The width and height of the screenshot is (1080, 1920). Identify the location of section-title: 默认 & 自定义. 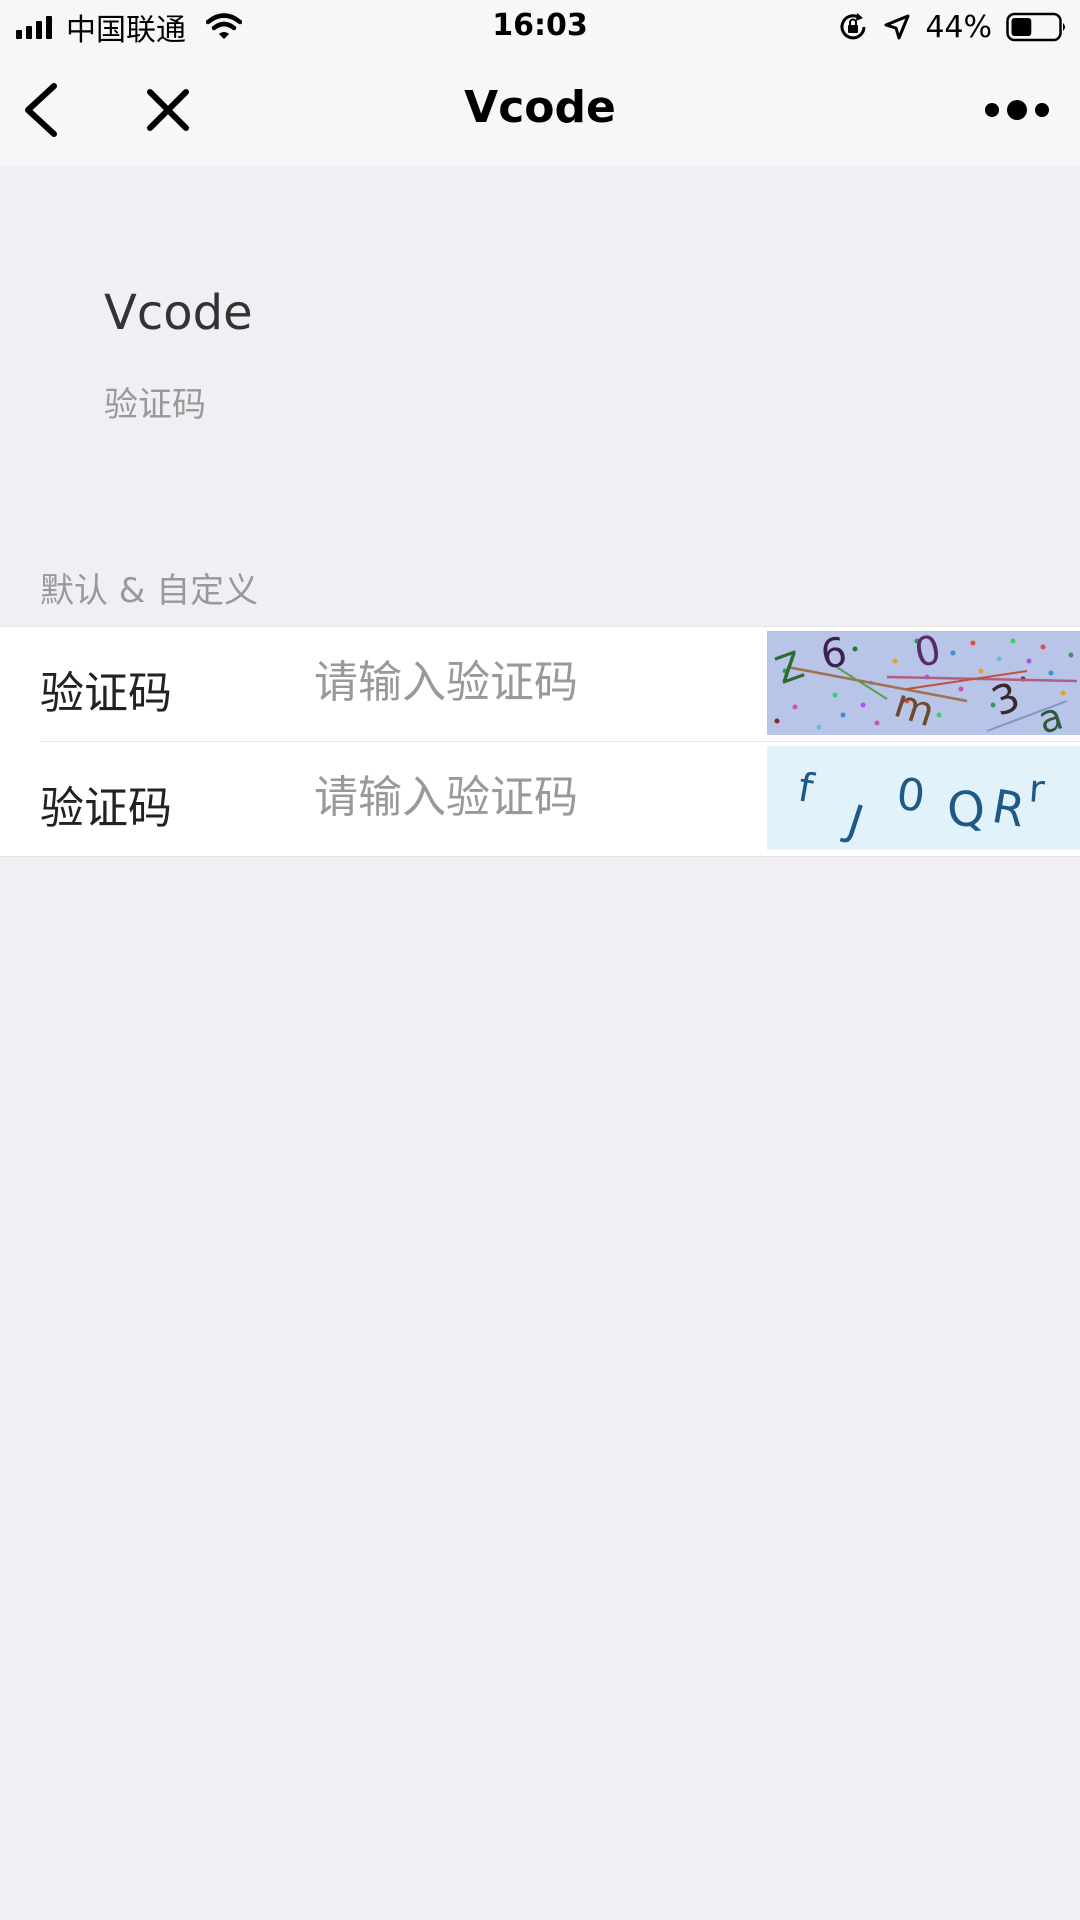
(149, 591).